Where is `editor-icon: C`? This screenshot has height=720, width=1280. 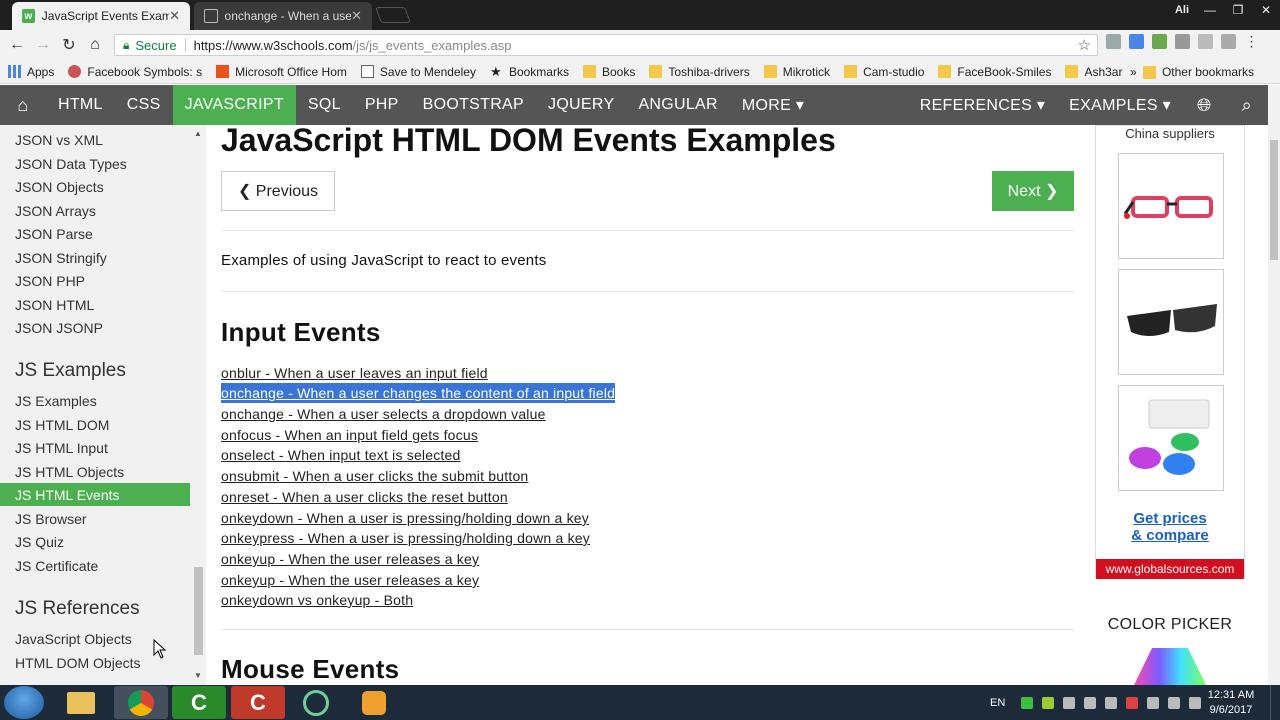
editor-icon: C is located at coordinates (258, 702).